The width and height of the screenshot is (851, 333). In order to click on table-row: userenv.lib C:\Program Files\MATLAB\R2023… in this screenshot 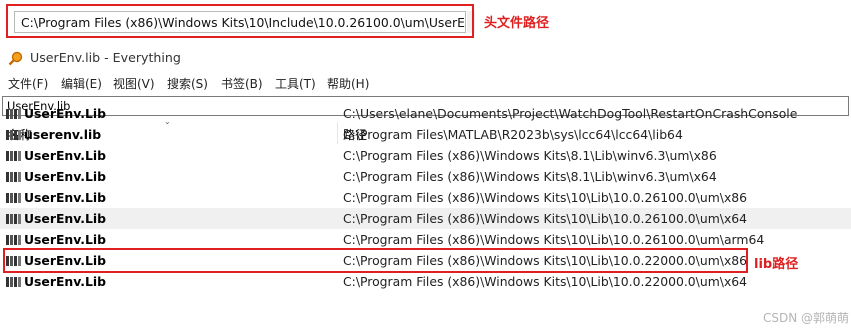, I will do `click(425, 134)`.